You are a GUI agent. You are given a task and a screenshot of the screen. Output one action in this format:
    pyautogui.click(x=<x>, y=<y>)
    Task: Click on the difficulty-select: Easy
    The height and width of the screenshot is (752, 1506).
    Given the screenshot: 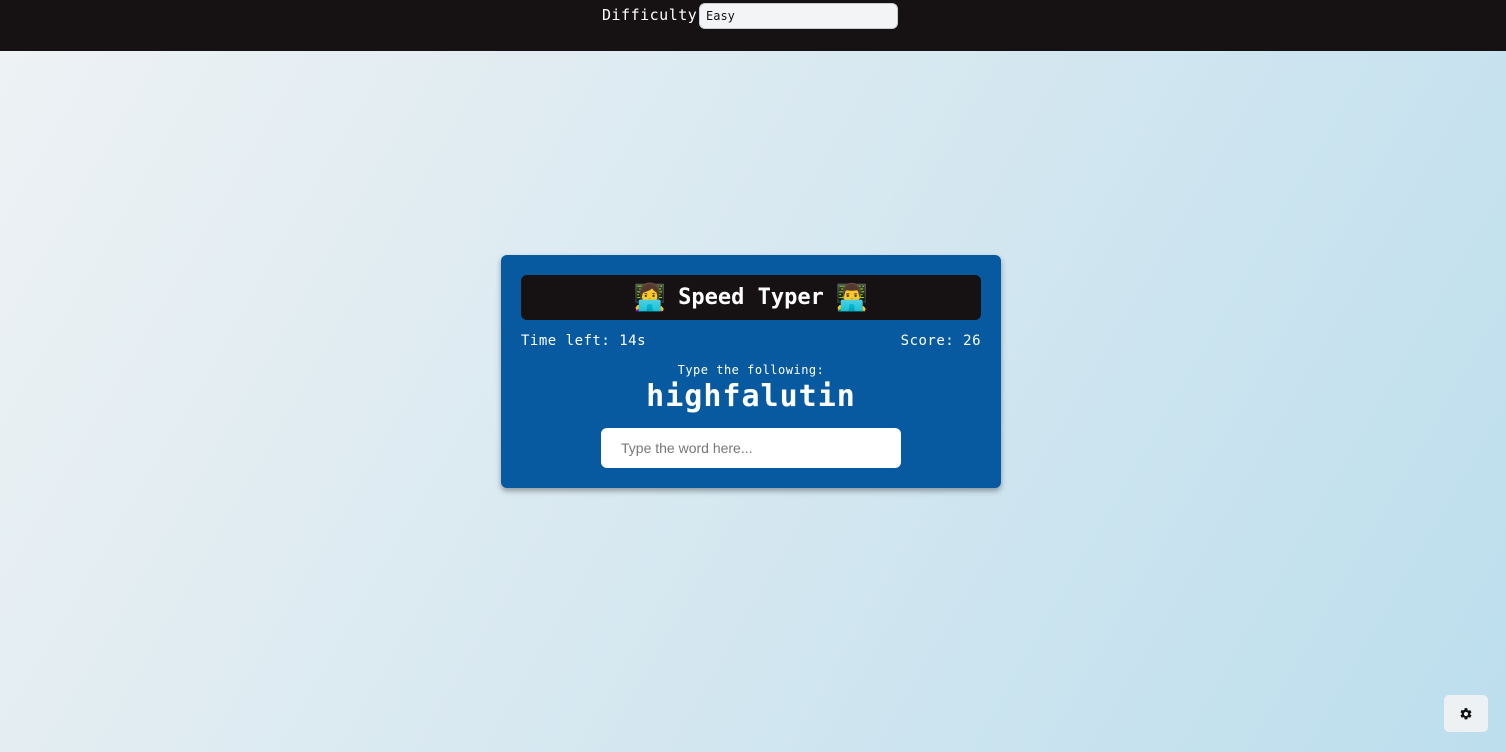 What is the action you would take?
    pyautogui.click(x=798, y=16)
    